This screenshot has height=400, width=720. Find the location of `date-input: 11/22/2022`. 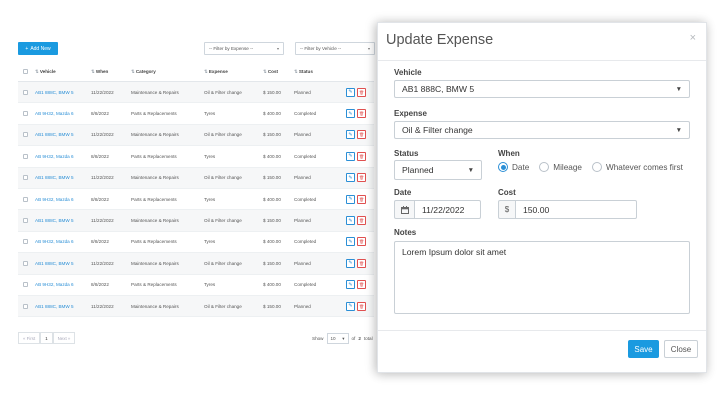

date-input: 11/22/2022 is located at coordinates (447, 209).